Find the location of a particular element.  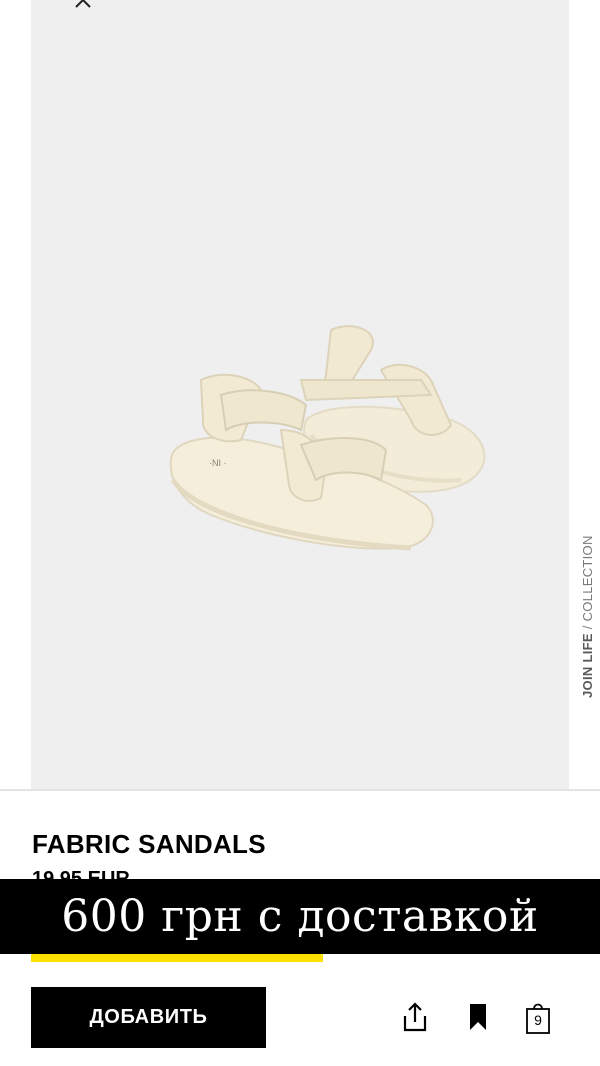

product-price: 19.95 EUR is located at coordinates (81, 874).